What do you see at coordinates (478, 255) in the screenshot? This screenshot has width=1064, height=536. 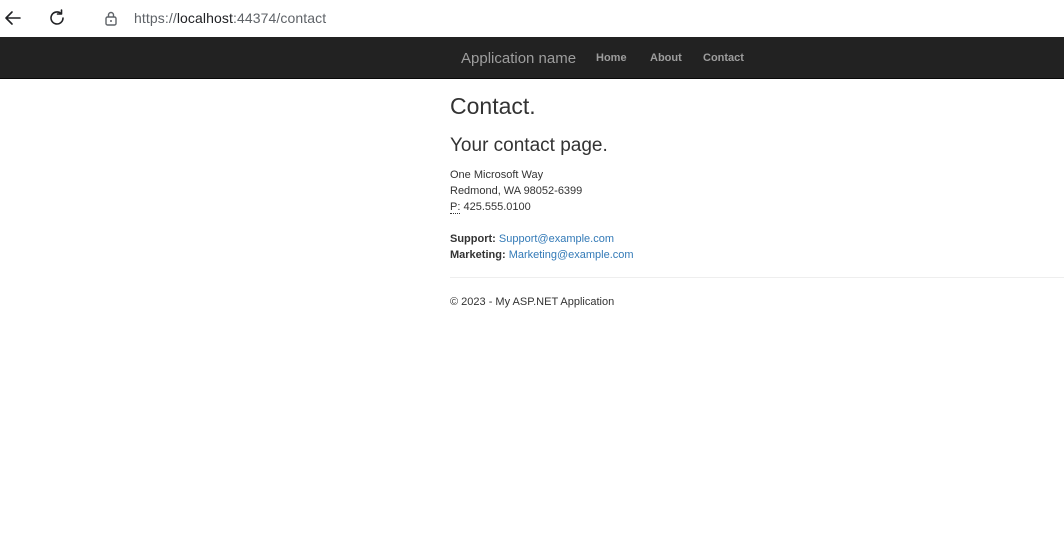 I see `marketing-label: Marketing:` at bounding box center [478, 255].